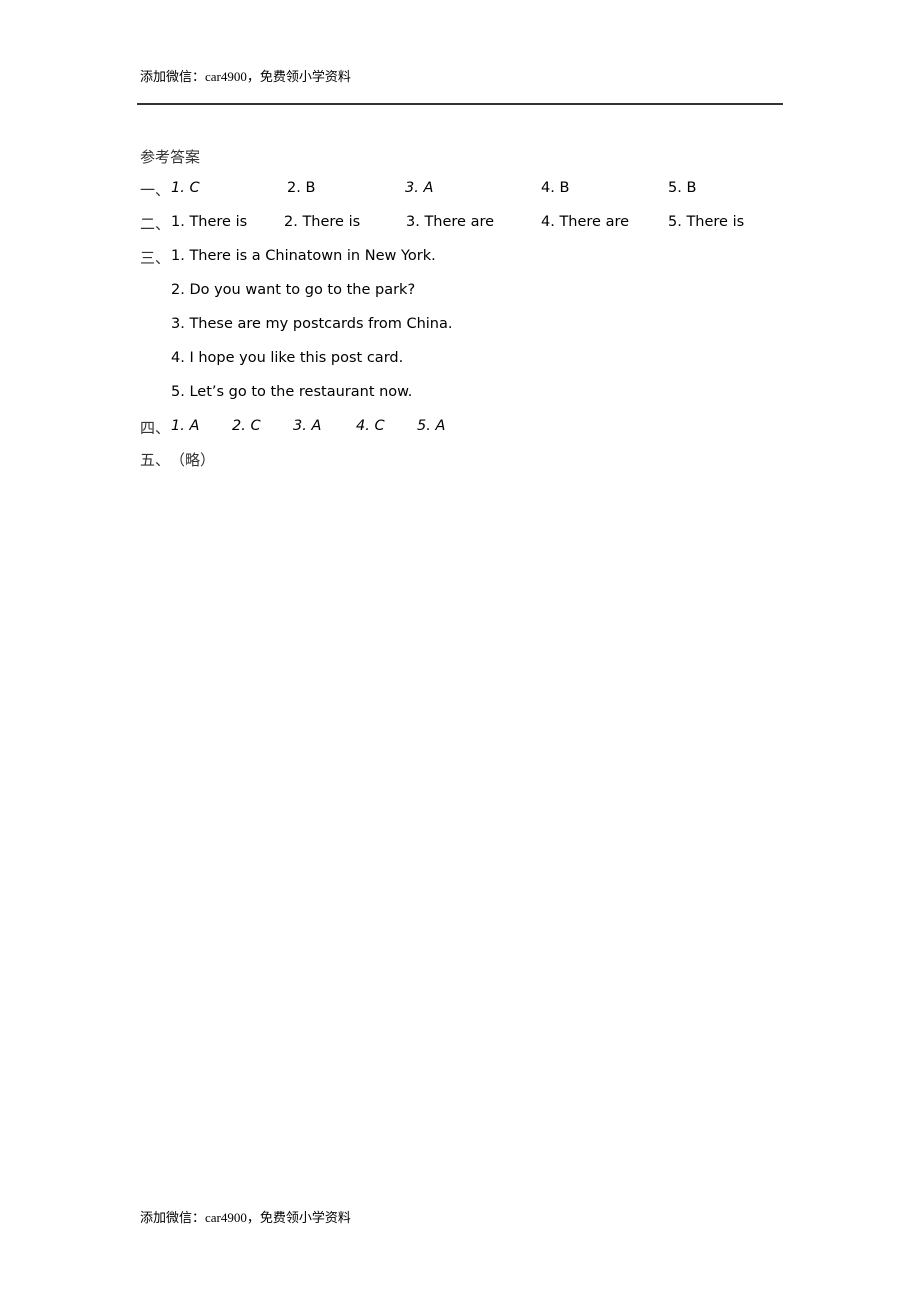 The width and height of the screenshot is (920, 1302). What do you see at coordinates (155, 429) in the screenshot?
I see `section-4-label: 四、` at bounding box center [155, 429].